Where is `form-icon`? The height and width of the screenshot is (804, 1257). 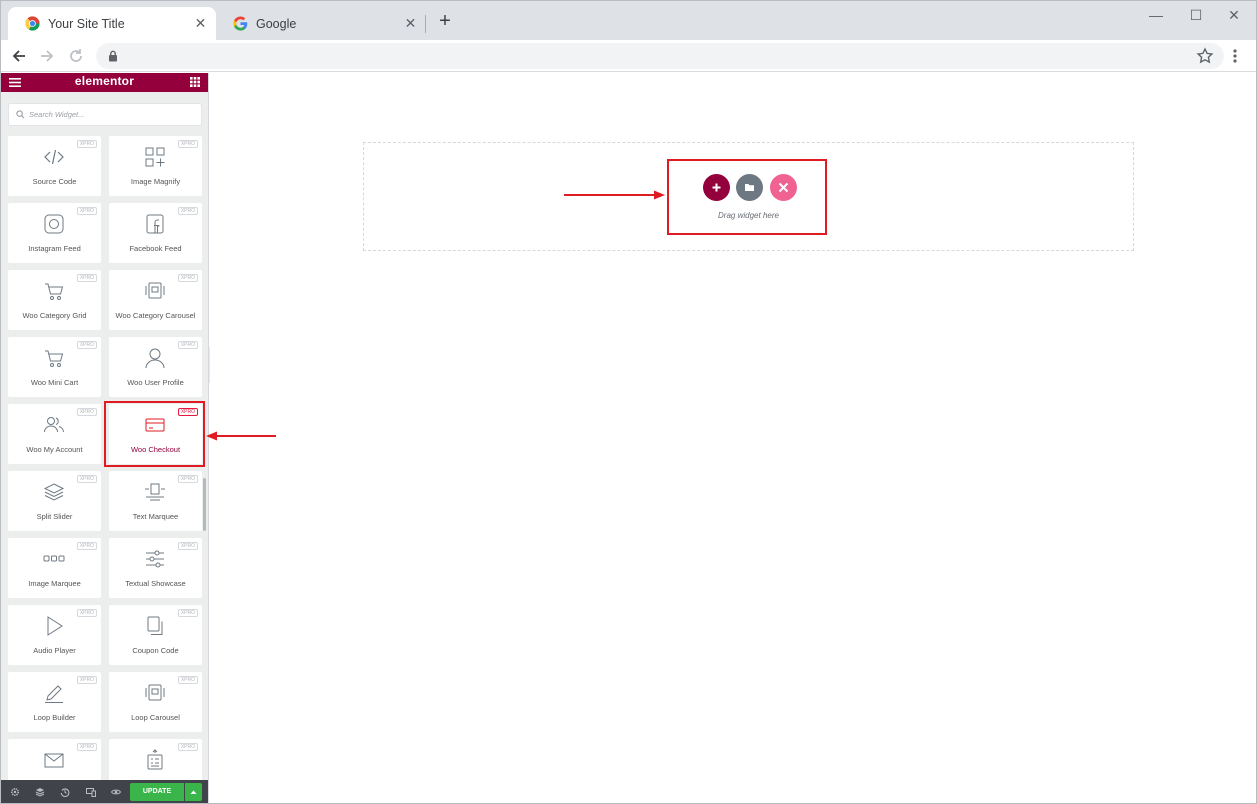 form-icon is located at coordinates (155, 759).